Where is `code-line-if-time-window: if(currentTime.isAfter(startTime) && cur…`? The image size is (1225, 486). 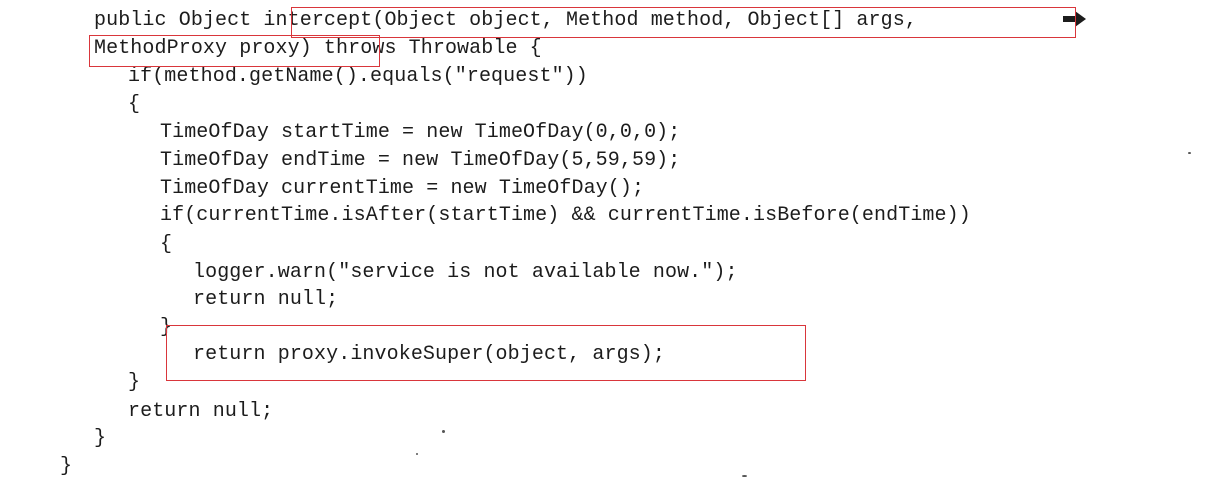 code-line-if-time-window: if(currentTime.isAfter(startTime) && cur… is located at coordinates (565, 215).